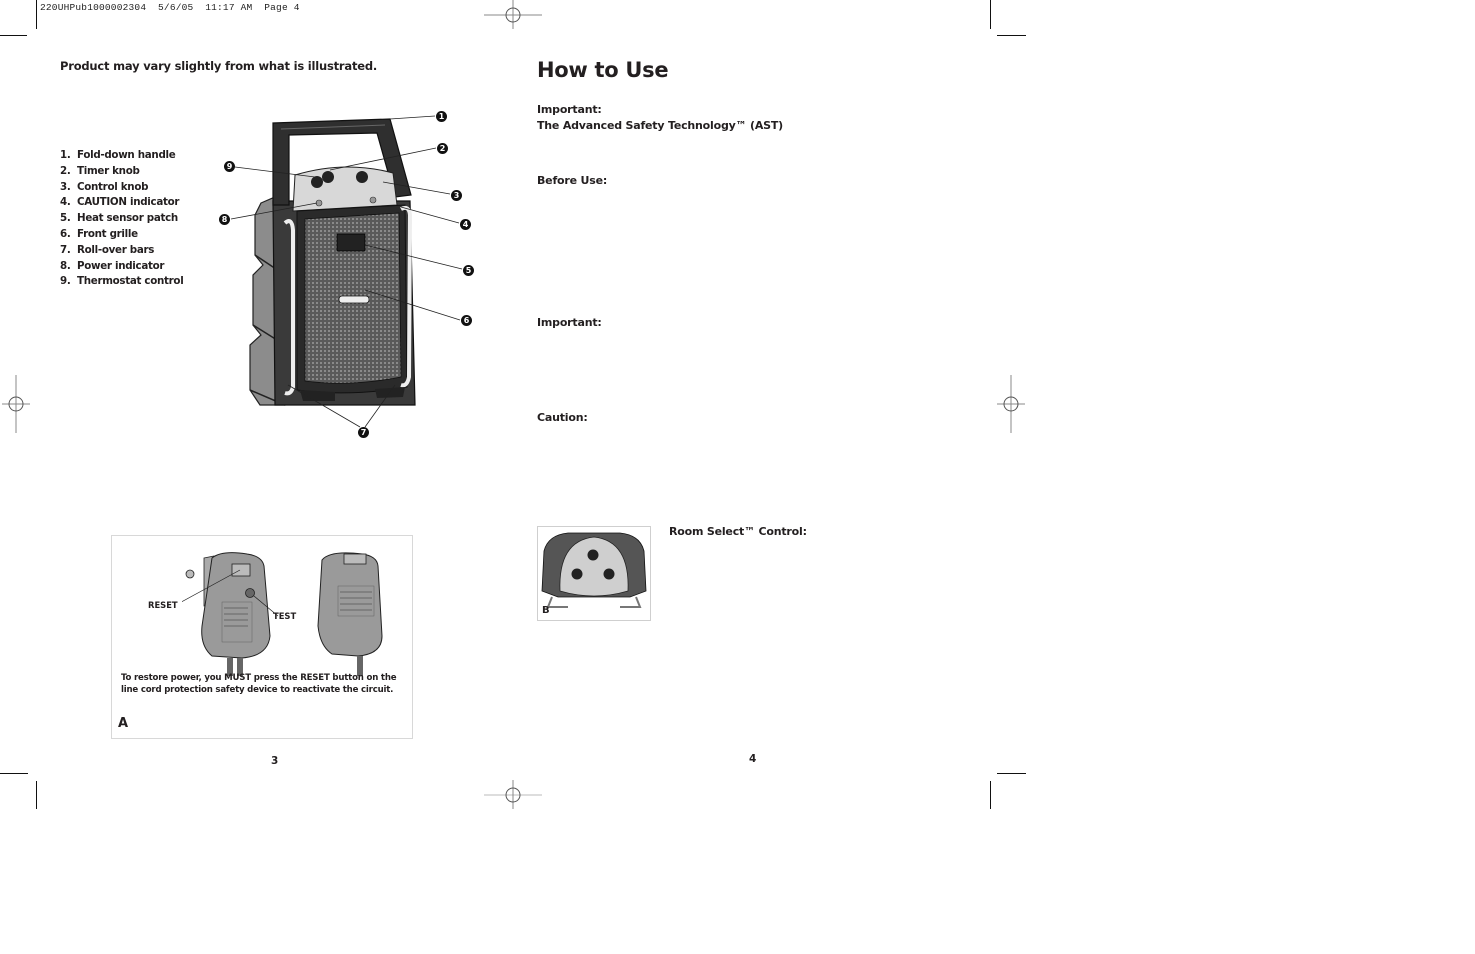  What do you see at coordinates (594, 570) in the screenshot?
I see `control-panel-illustration` at bounding box center [594, 570].